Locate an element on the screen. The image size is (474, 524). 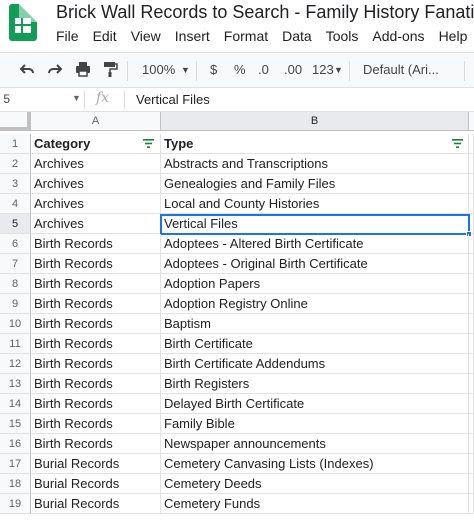
currency-format-button: $ is located at coordinates (213, 69).